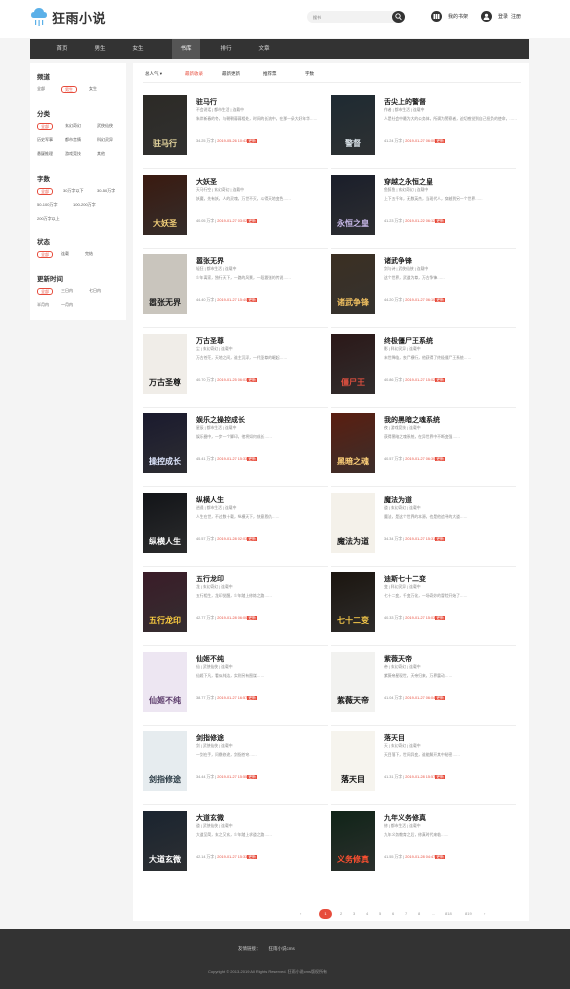  Describe the element at coordinates (353, 284) in the screenshot. I see `book-cover: 诸武争锋` at that location.